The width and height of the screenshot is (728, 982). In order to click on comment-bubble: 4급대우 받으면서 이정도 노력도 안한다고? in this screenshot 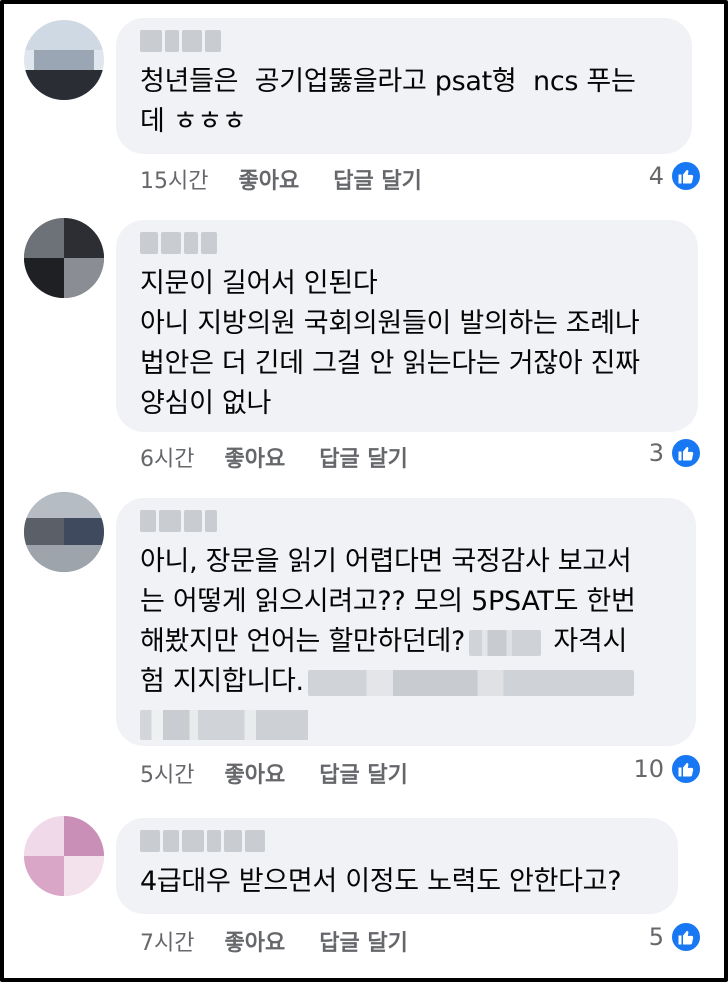, I will do `click(397, 866)`.